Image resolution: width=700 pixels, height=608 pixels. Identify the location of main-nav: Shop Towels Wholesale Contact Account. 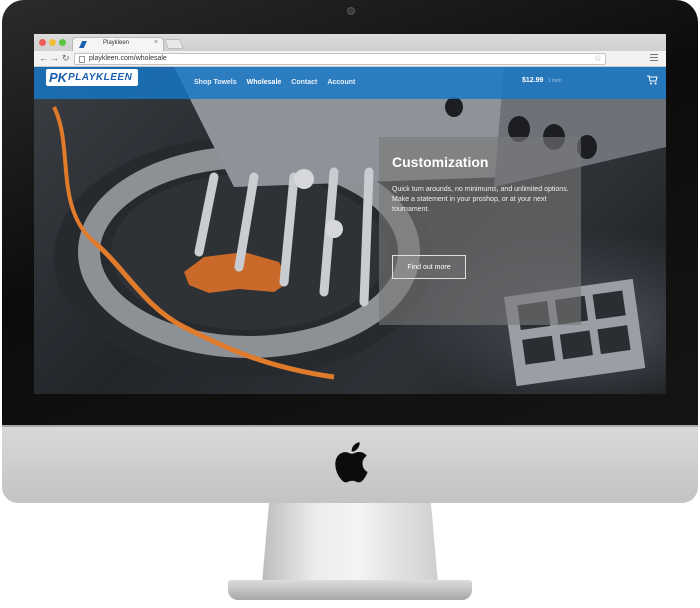
(274, 82).